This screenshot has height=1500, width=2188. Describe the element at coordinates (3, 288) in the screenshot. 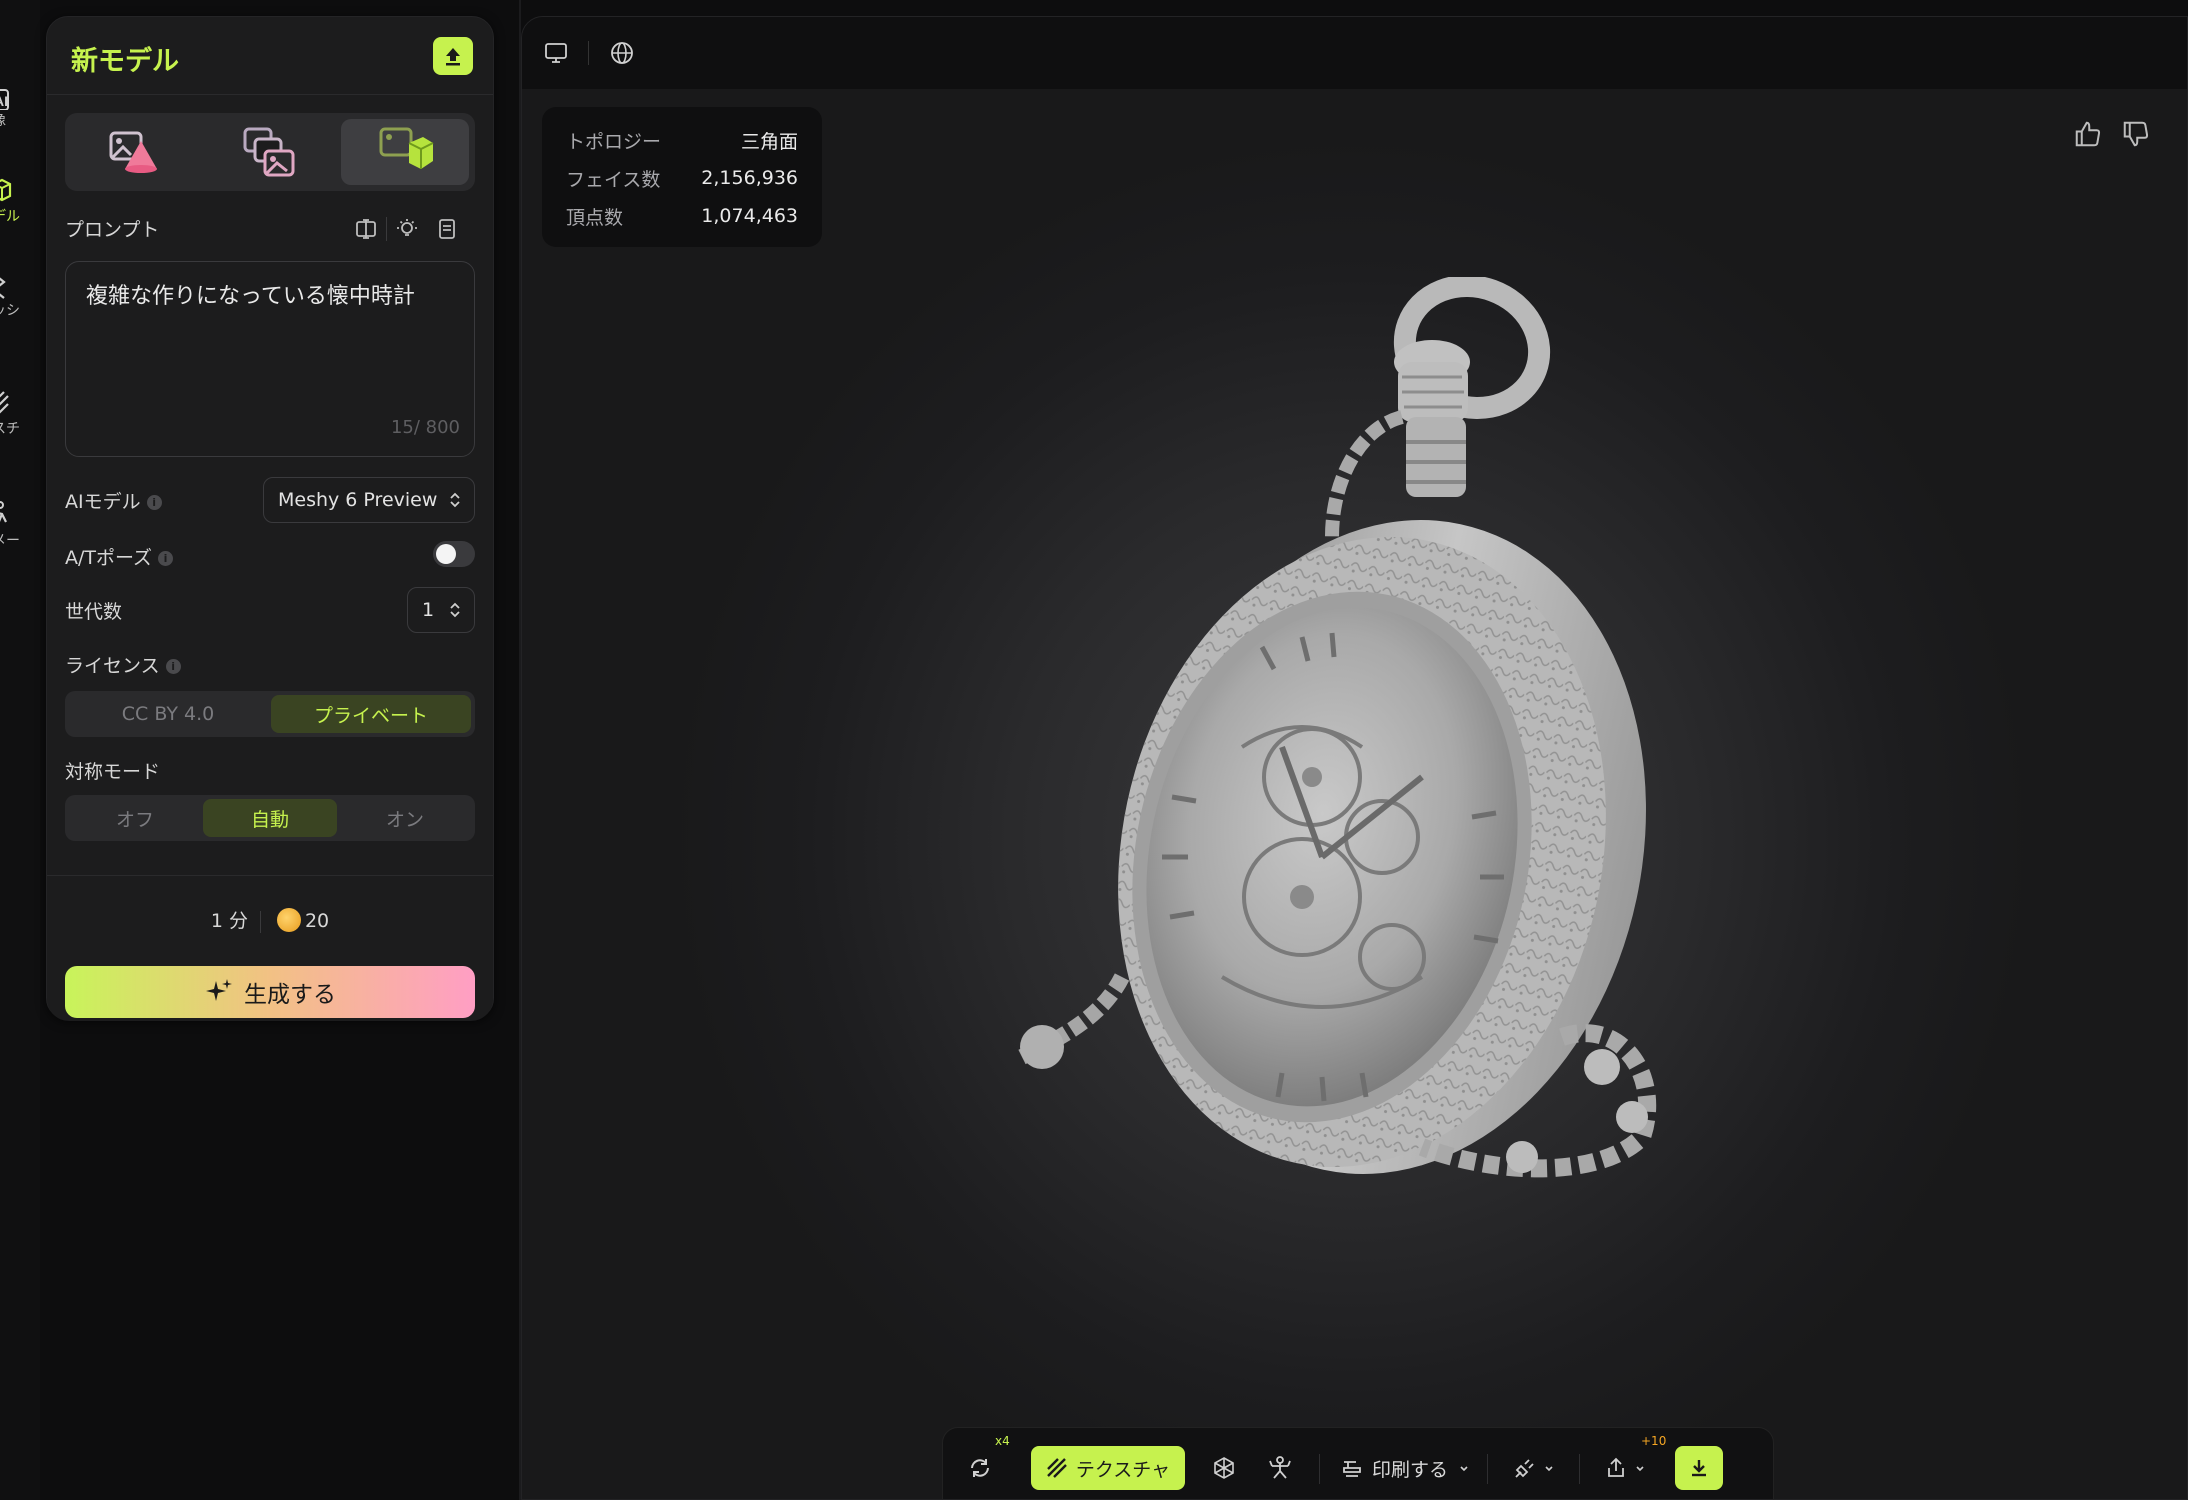

I see `mesh-icon` at that location.